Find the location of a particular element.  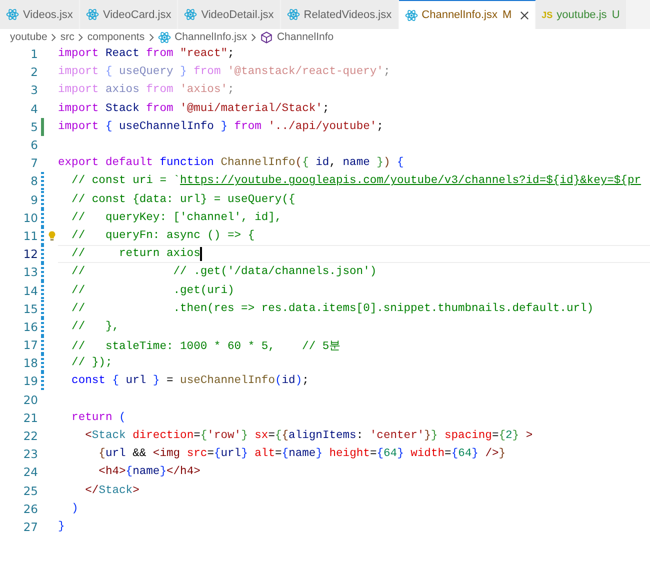

line-number: 14 is located at coordinates (30, 291).